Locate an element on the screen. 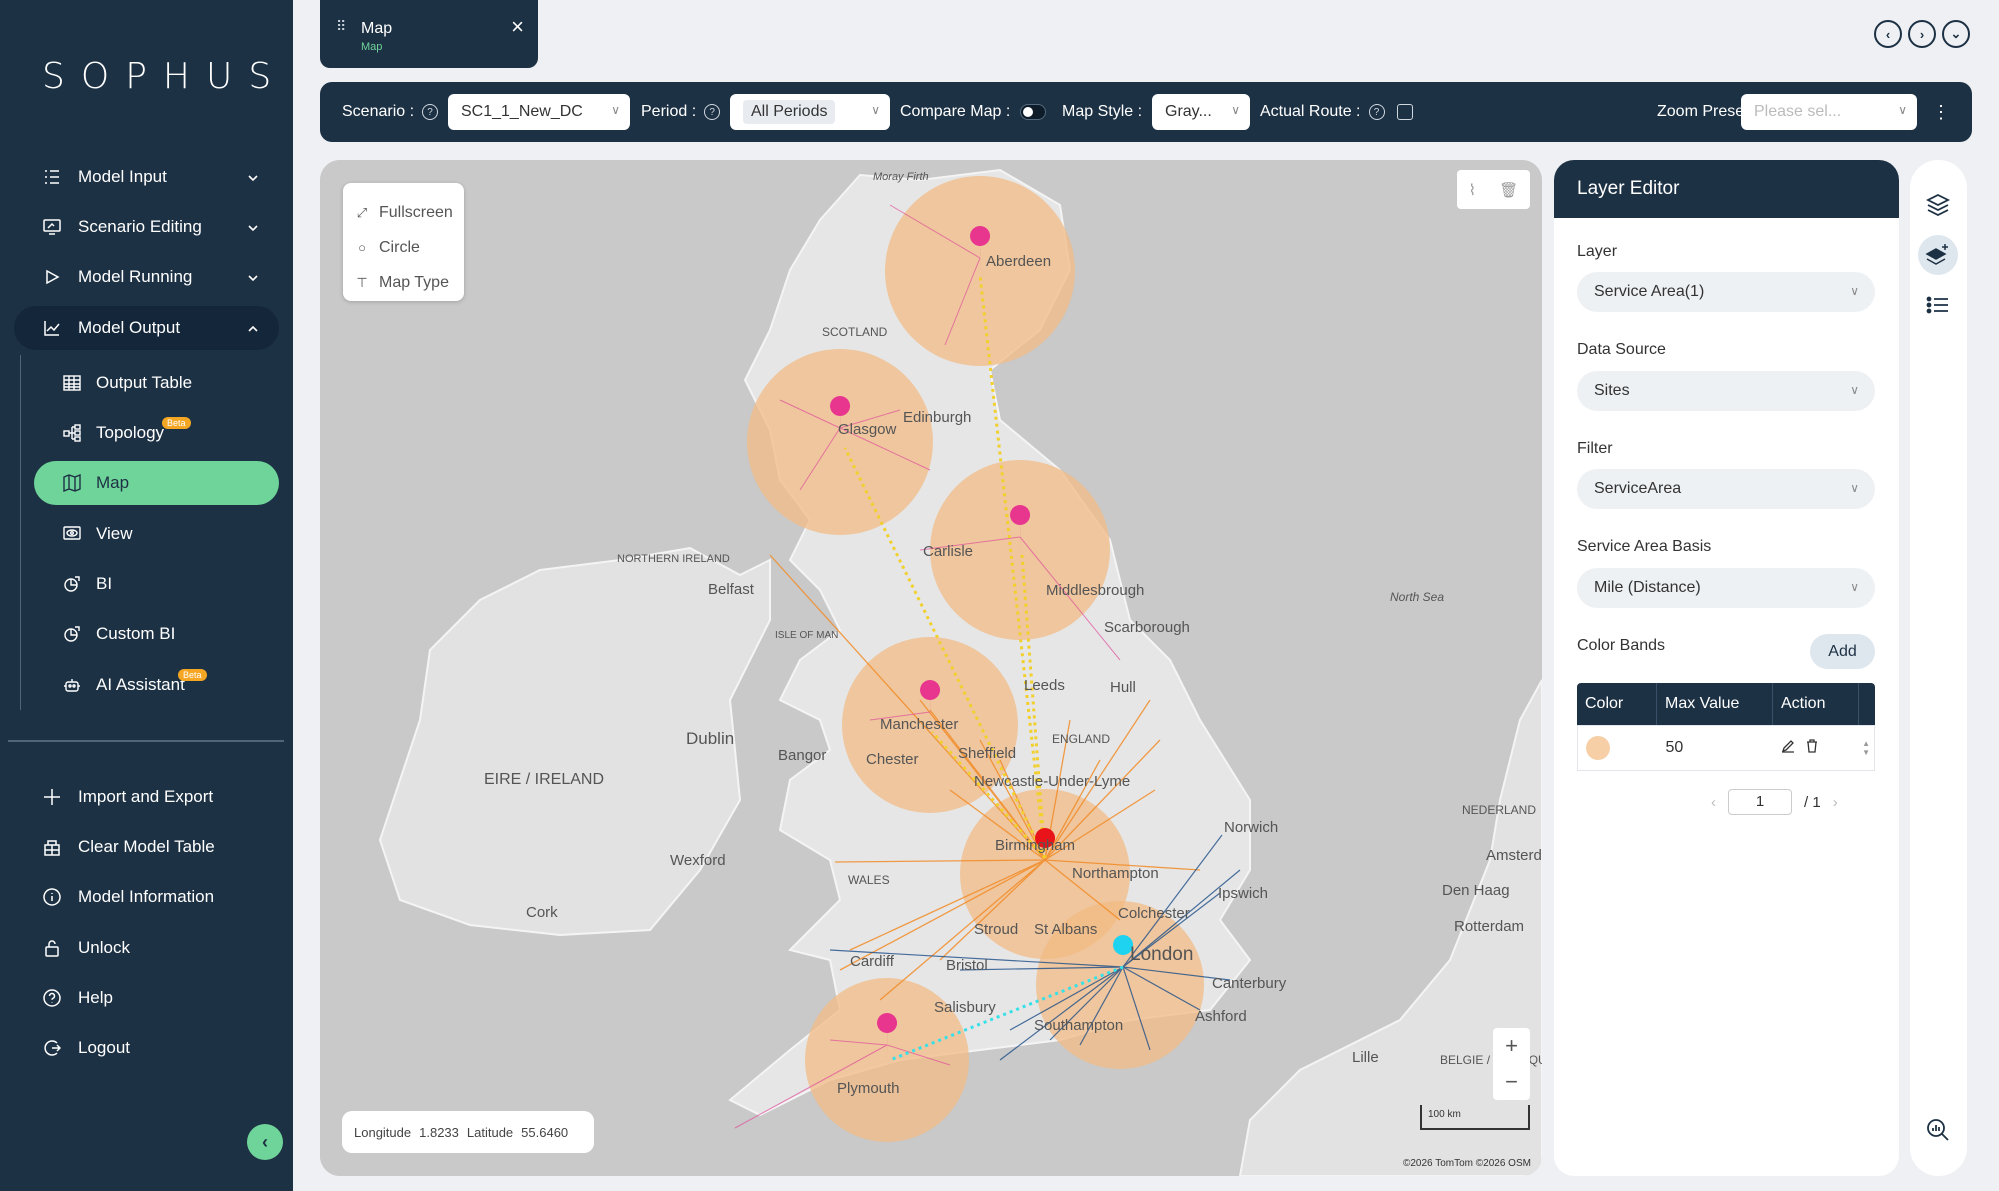 The width and height of the screenshot is (1999, 1191). trash-icon is located at coordinates (1812, 748).